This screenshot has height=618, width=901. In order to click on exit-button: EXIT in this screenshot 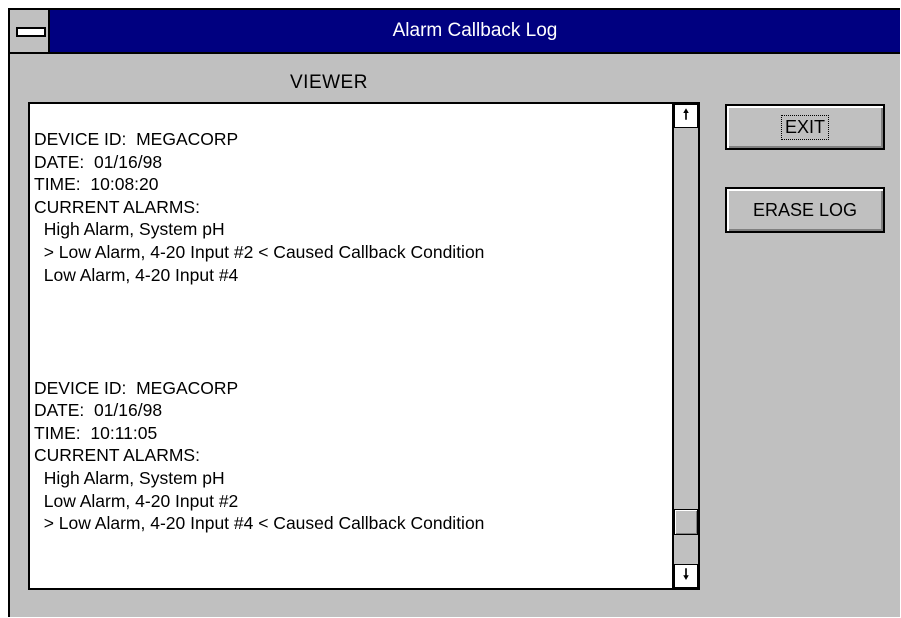, I will do `click(805, 127)`.